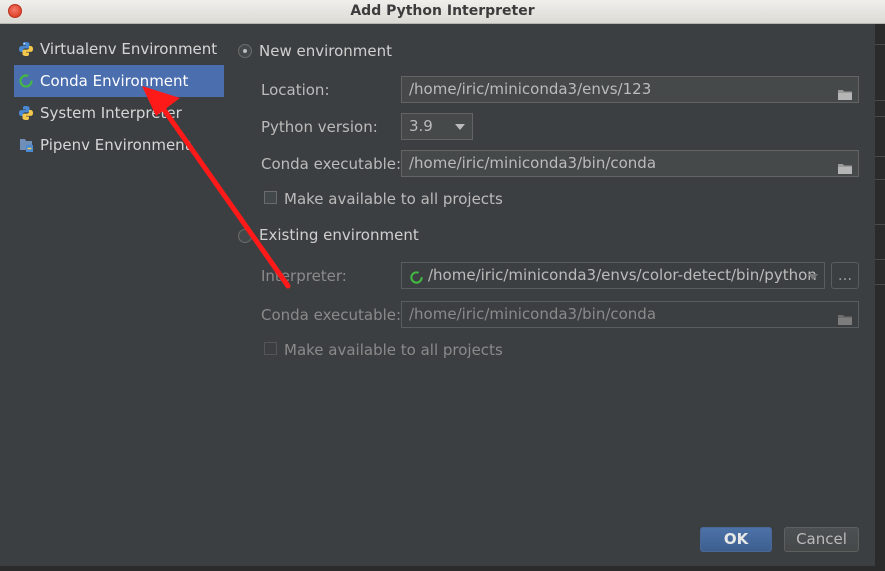 This screenshot has height=571, width=885. Describe the element at coordinates (319, 127) in the screenshot. I see `python-version-label: Python version:` at that location.